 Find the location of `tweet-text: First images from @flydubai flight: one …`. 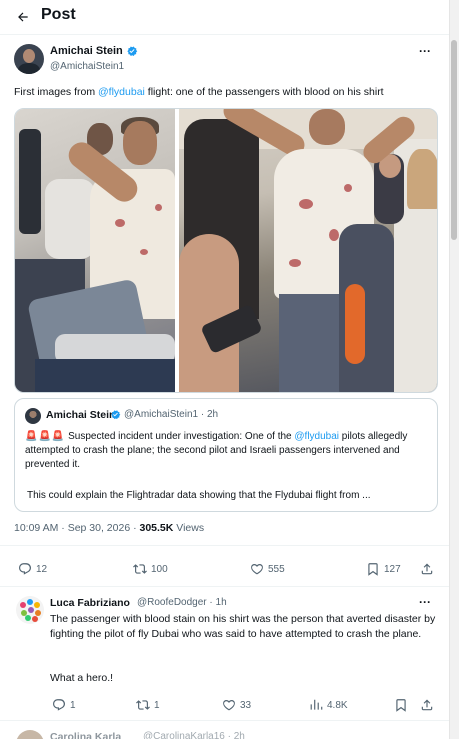

tweet-text: First images from @flydubai flight: one … is located at coordinates (229, 92).